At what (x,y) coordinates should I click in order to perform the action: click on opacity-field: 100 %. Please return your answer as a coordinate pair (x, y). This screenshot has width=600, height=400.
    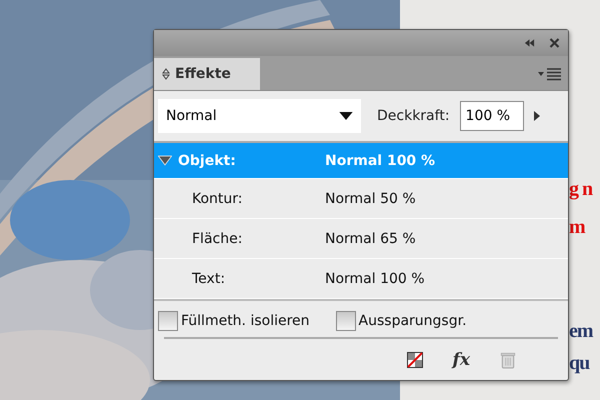
    Looking at the image, I should click on (492, 116).